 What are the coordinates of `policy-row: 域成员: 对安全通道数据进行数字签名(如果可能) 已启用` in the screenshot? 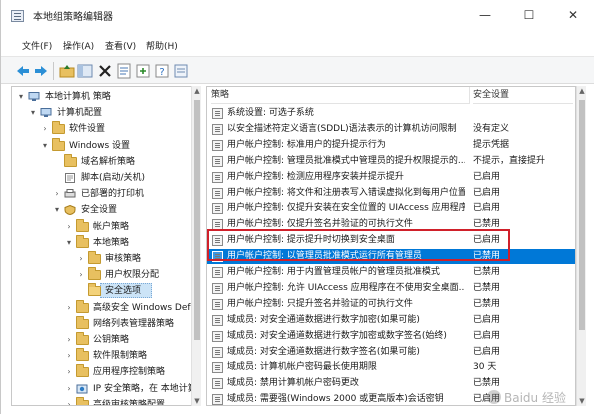 It's located at (391, 352).